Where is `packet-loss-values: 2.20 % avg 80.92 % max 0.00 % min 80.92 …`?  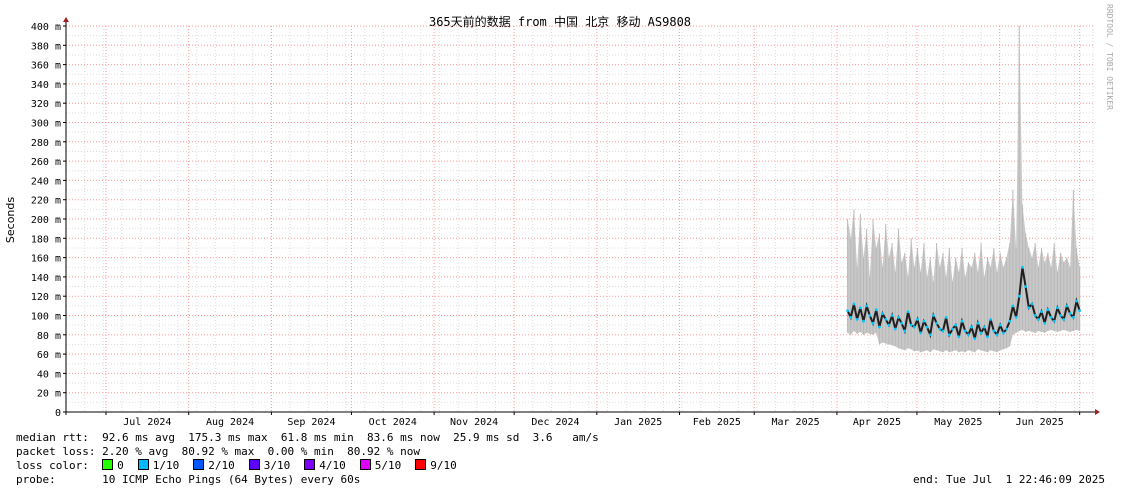 packet-loss-values: 2.20 % avg 80.92 % max 0.00 % min 80.92 … is located at coordinates (261, 451).